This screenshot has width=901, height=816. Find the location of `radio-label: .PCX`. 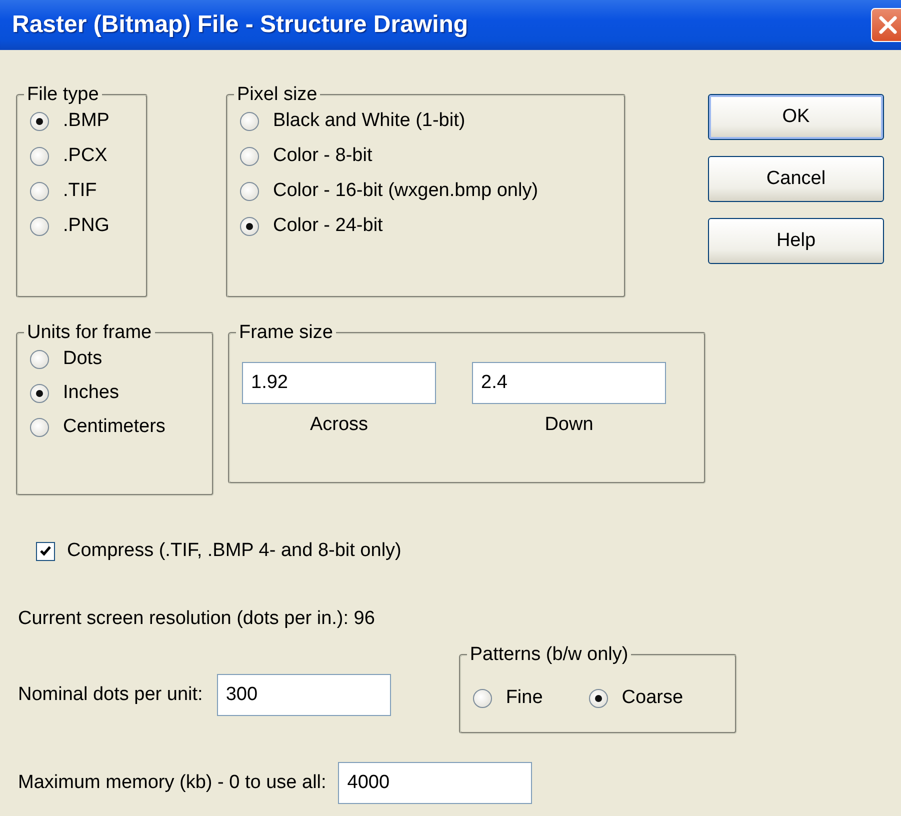

radio-label: .PCX is located at coordinates (85, 156).